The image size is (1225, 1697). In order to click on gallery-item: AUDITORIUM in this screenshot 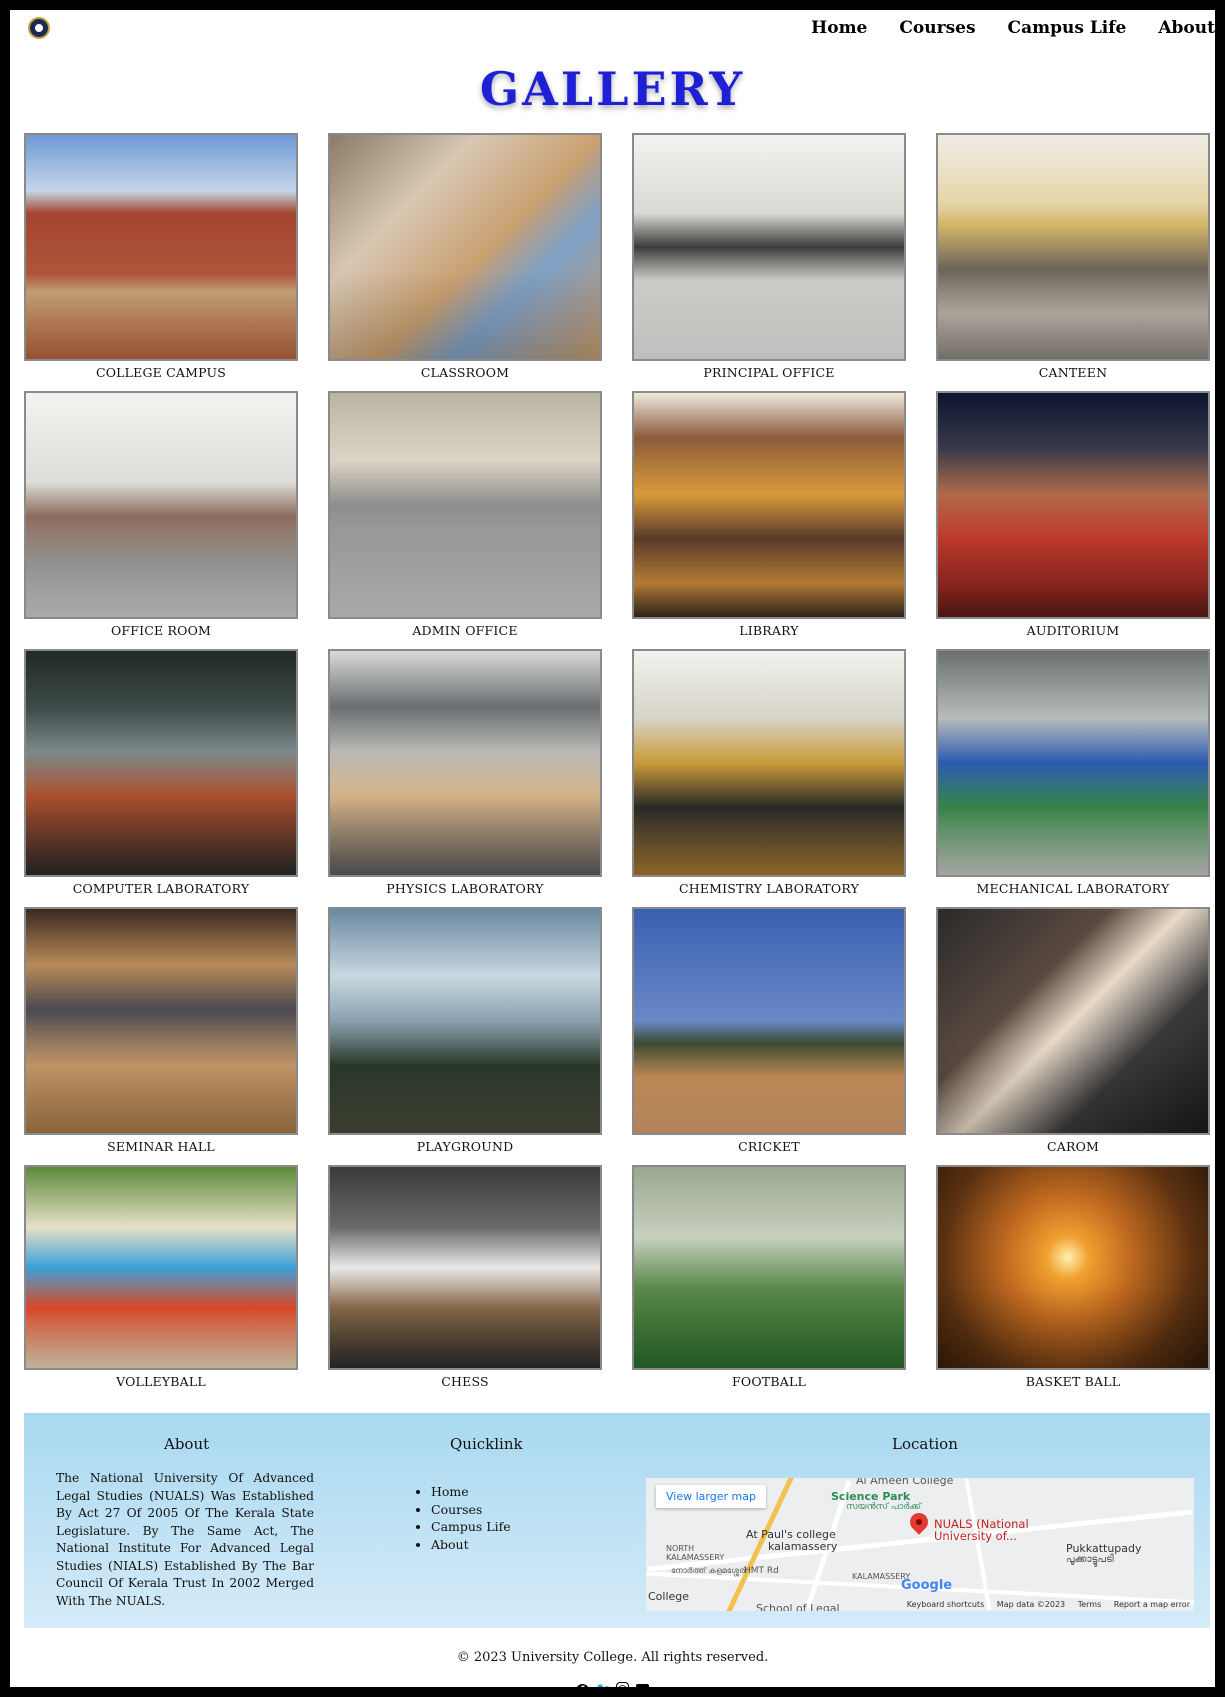, I will do `click(1073, 520)`.